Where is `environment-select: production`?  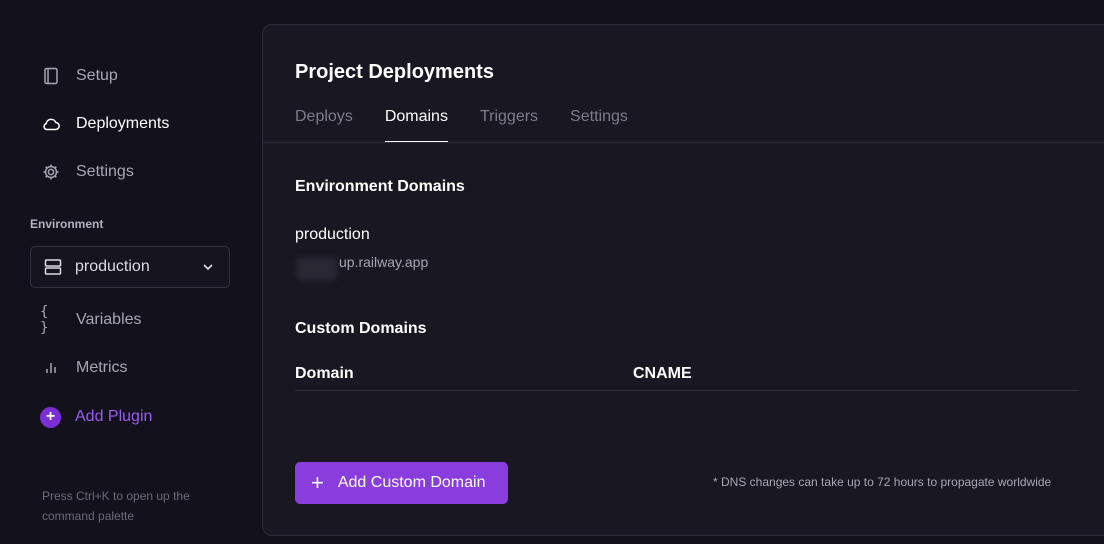 environment-select: production is located at coordinates (130, 267).